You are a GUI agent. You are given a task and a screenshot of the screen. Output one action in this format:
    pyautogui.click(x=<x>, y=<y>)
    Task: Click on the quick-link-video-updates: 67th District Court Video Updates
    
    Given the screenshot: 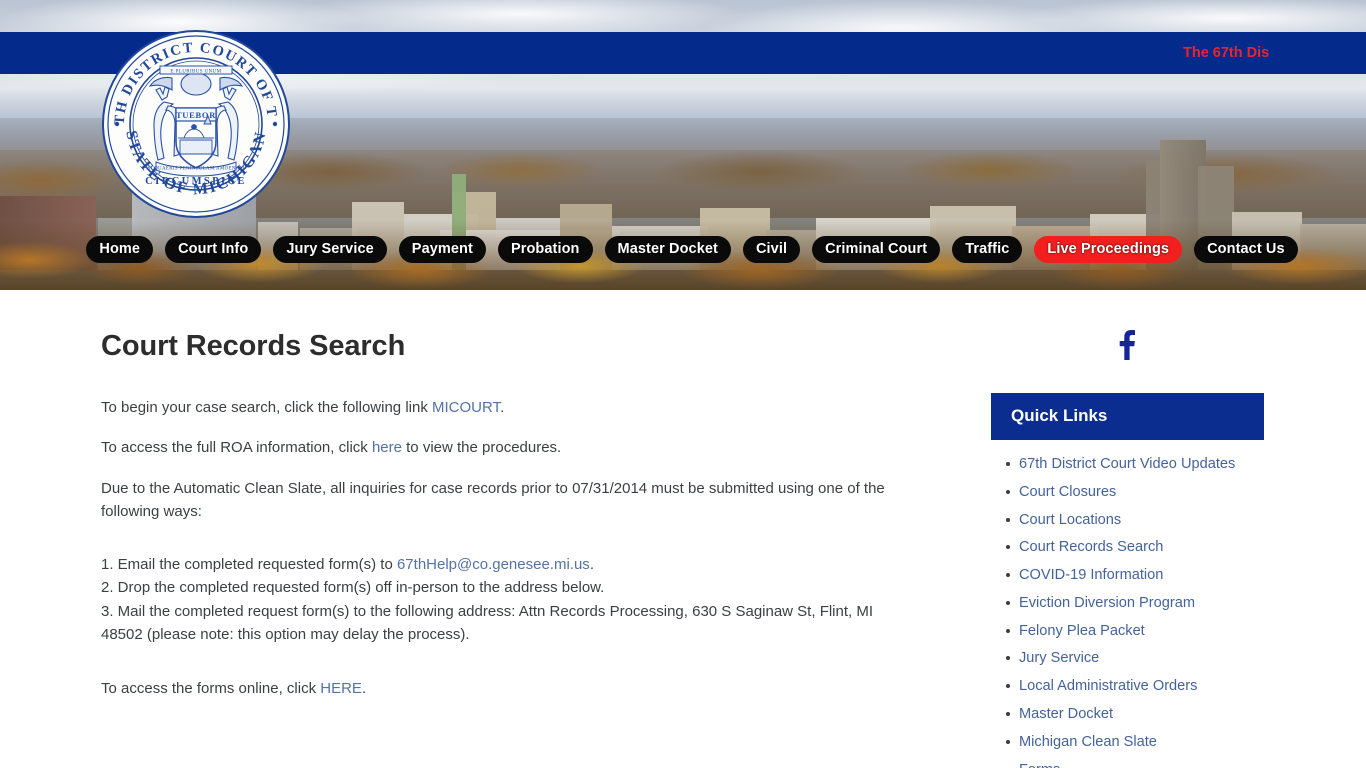 What is the action you would take?
    pyautogui.click(x=1127, y=464)
    